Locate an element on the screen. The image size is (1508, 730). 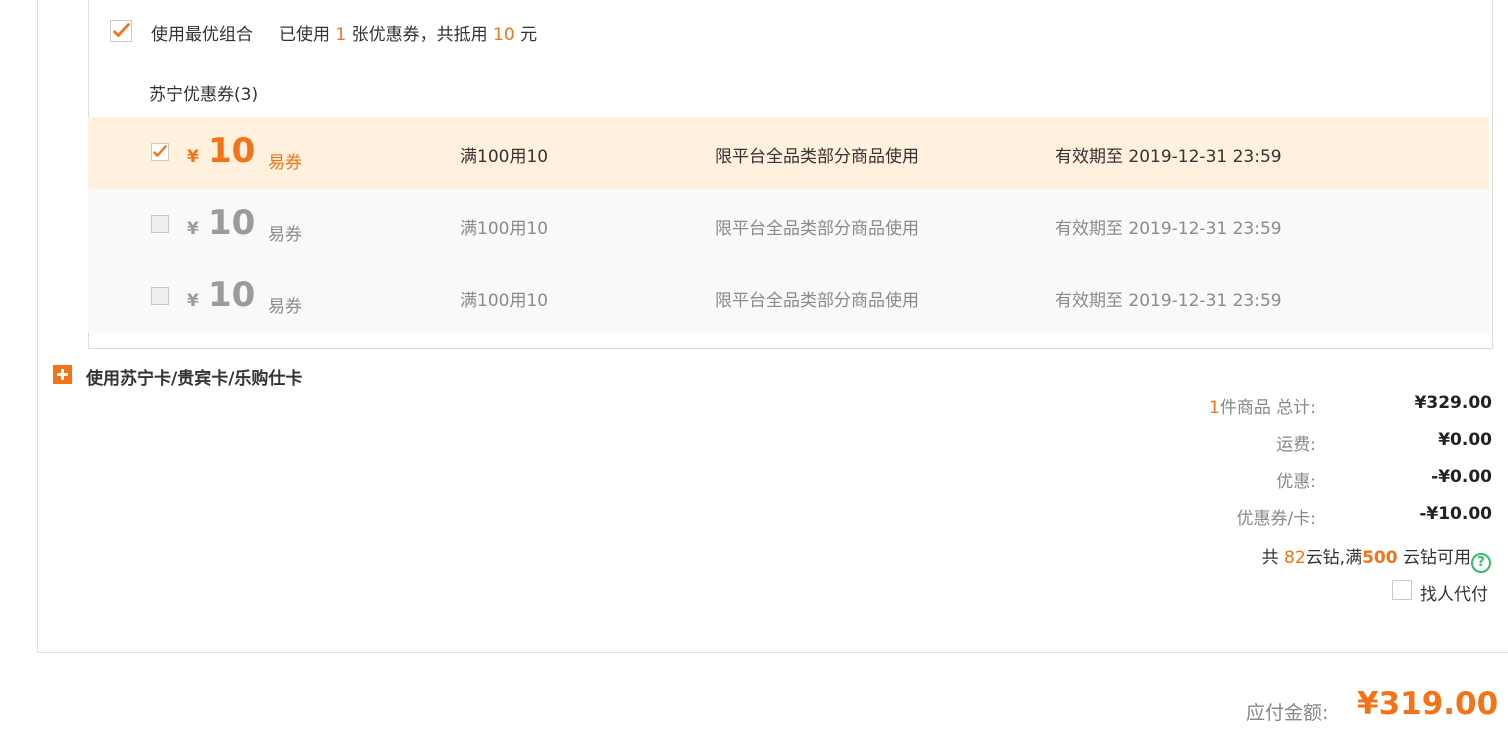
items-total-value: ¥329.00 is located at coordinates (1453, 403).